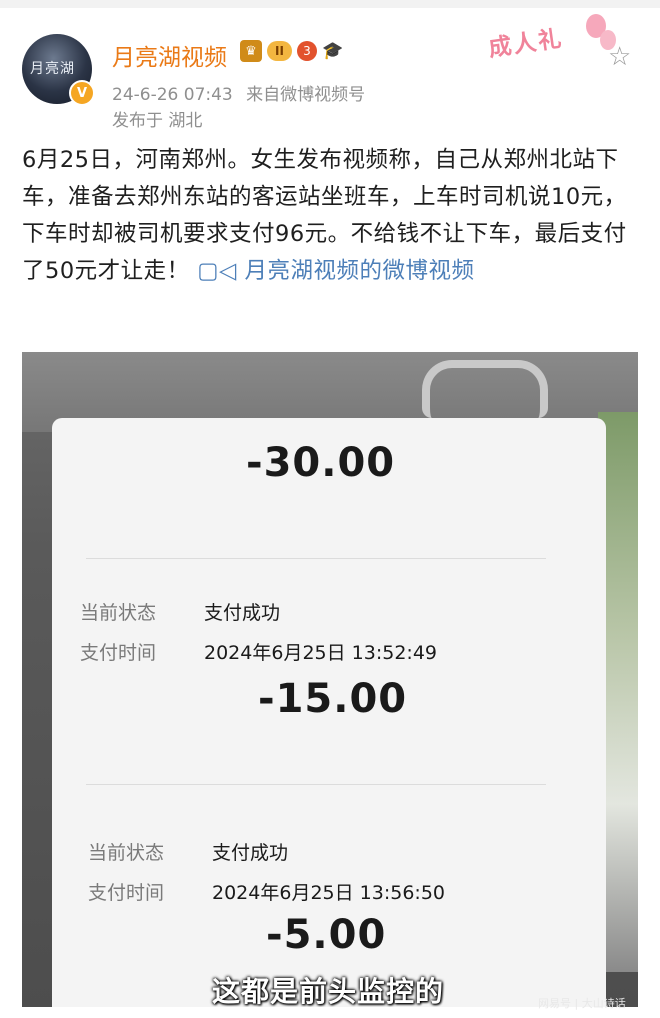  Describe the element at coordinates (305, 95) in the screenshot. I see `post-source: 来自微博视频号` at that location.